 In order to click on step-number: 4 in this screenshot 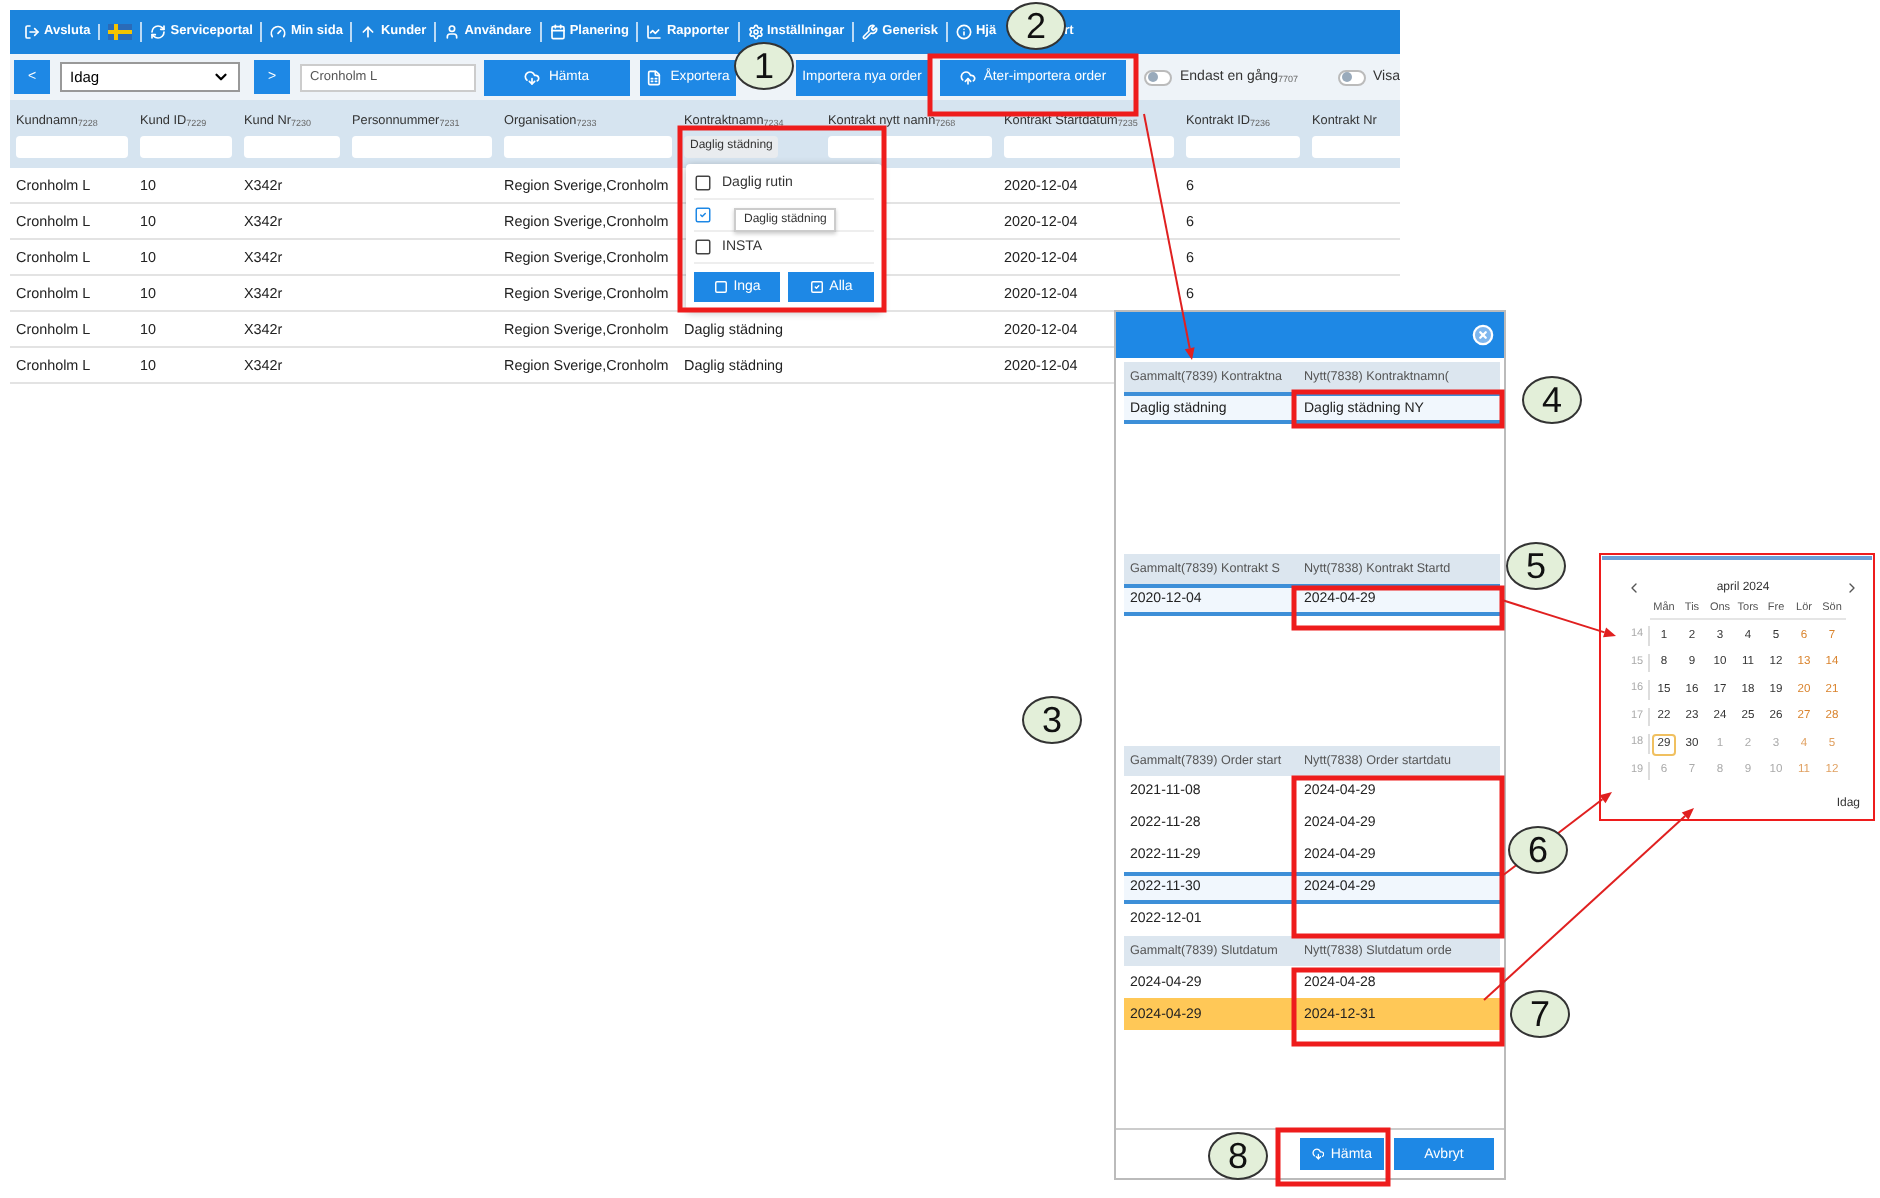, I will do `click(1552, 400)`.